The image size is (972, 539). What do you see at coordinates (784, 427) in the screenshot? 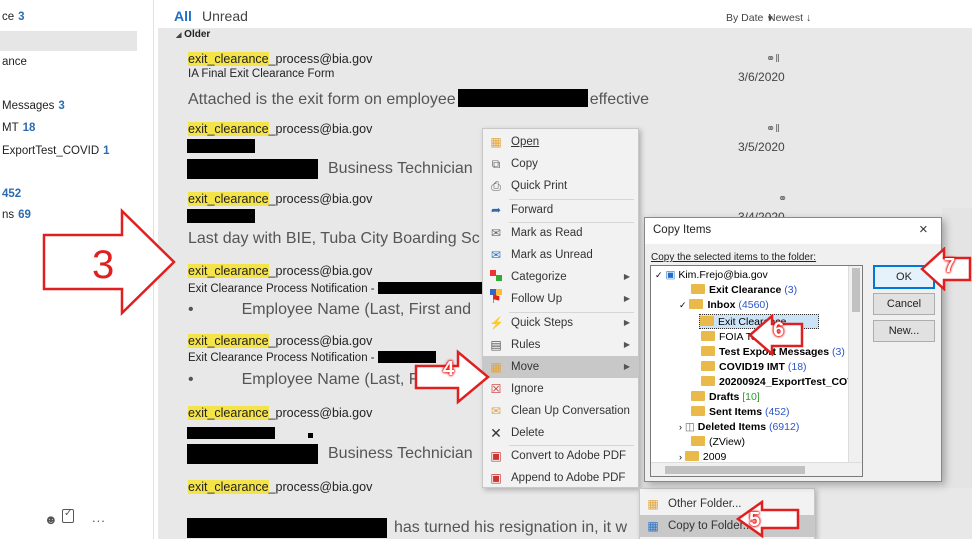
I see `tree-count: (6912)` at bounding box center [784, 427].